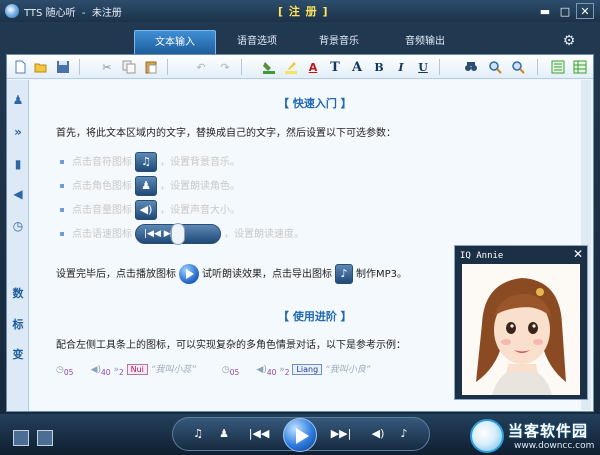 The height and width of the screenshot is (455, 600). What do you see at coordinates (487, 436) in the screenshot?
I see `watermark-logo-icon` at bounding box center [487, 436].